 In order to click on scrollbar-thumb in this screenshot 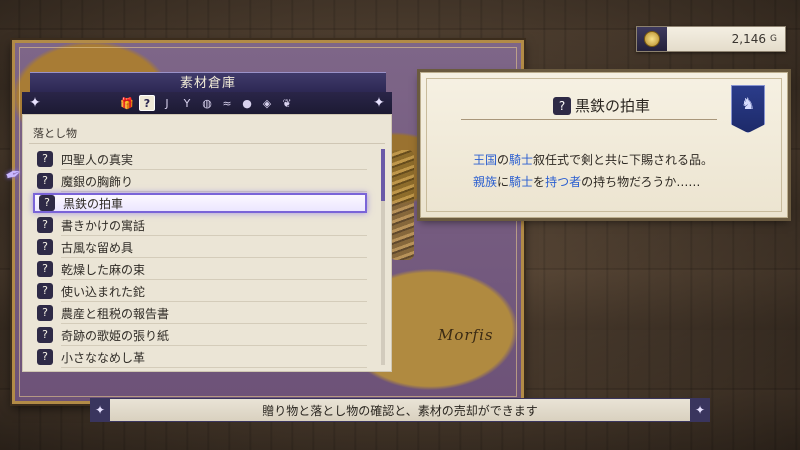, I will do `click(383, 175)`.